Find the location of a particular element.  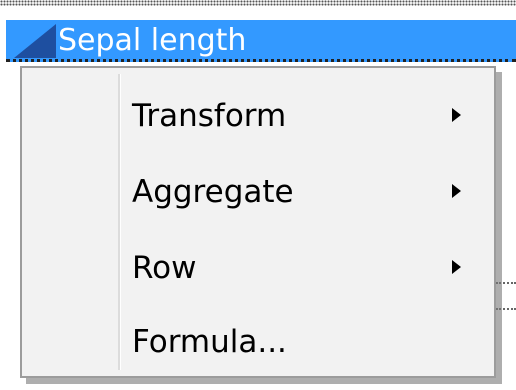

menu-item-label: Row is located at coordinates (164, 268).